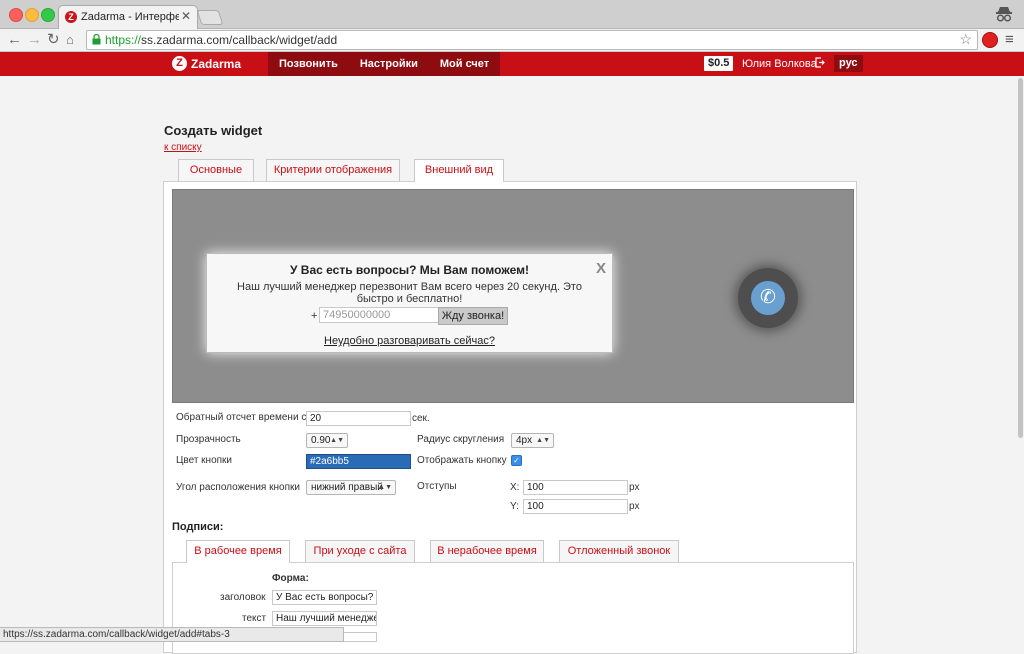 The width and height of the screenshot is (1024, 654). I want to click on logout-icon, so click(820, 62).